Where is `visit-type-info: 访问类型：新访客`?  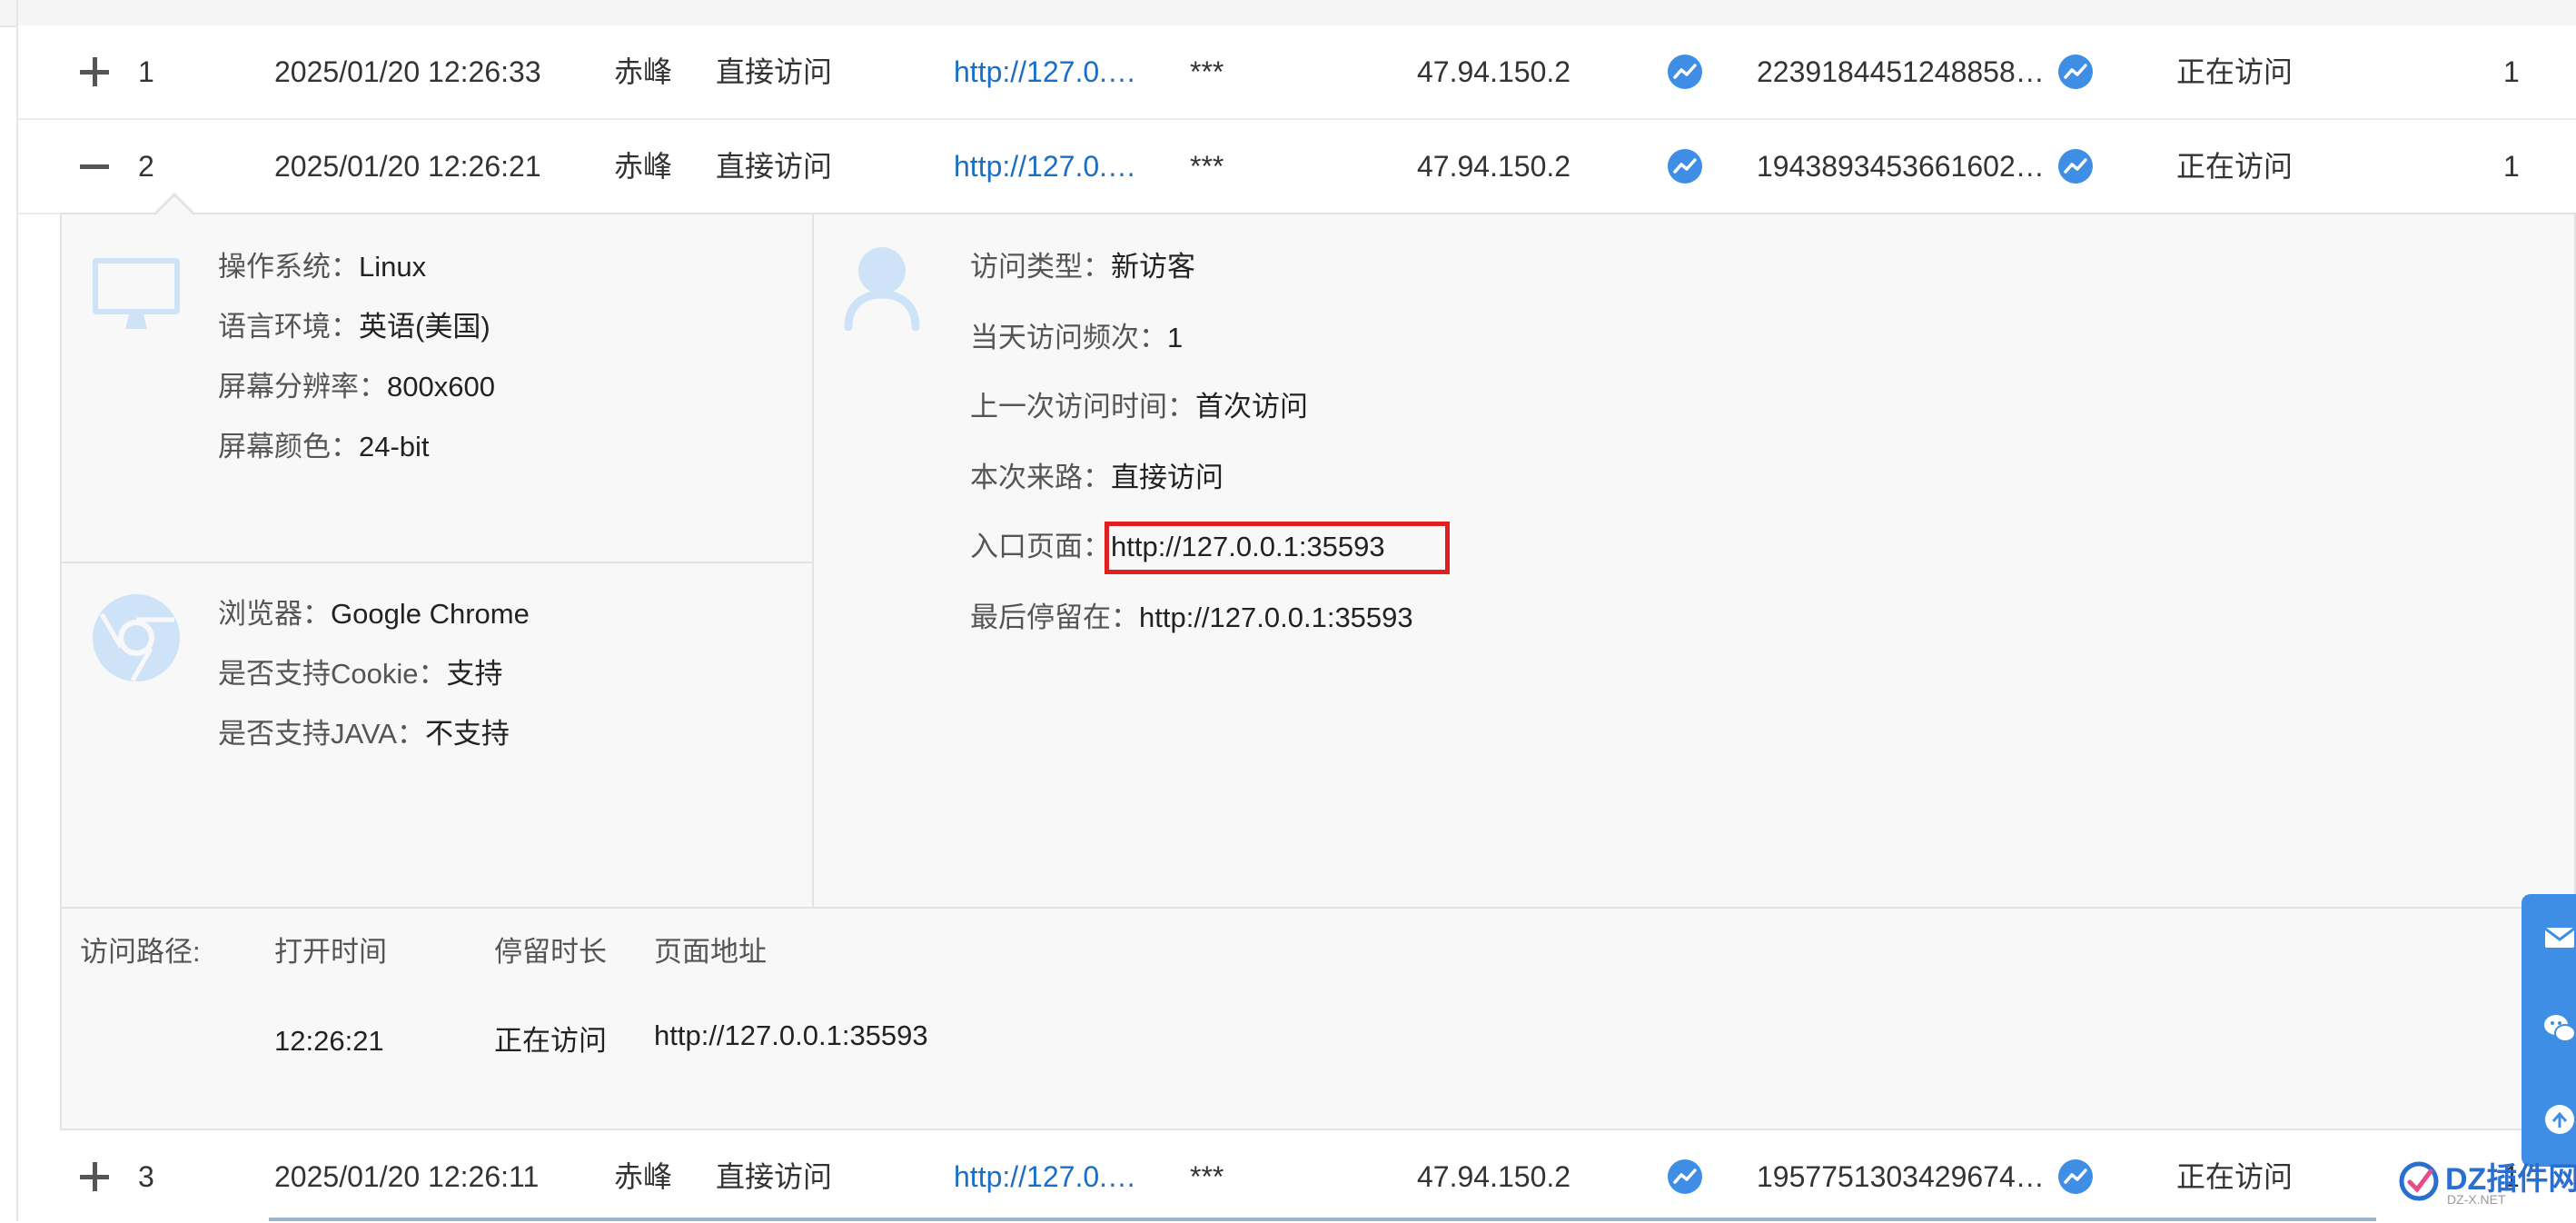
visit-type-info: 访问类型：新访客 is located at coordinates (1082, 267).